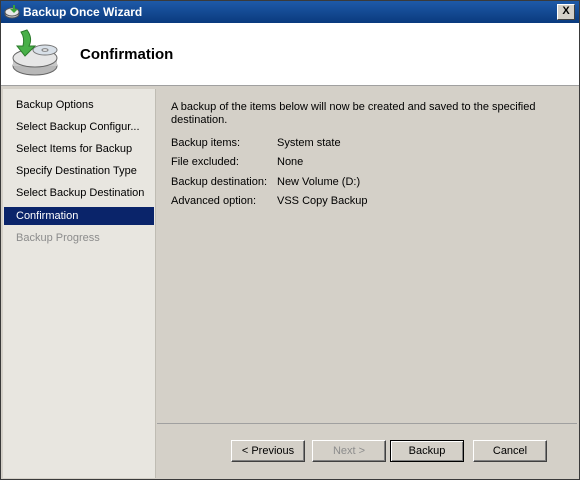  What do you see at coordinates (427, 451) in the screenshot?
I see `backup-button: Backup` at bounding box center [427, 451].